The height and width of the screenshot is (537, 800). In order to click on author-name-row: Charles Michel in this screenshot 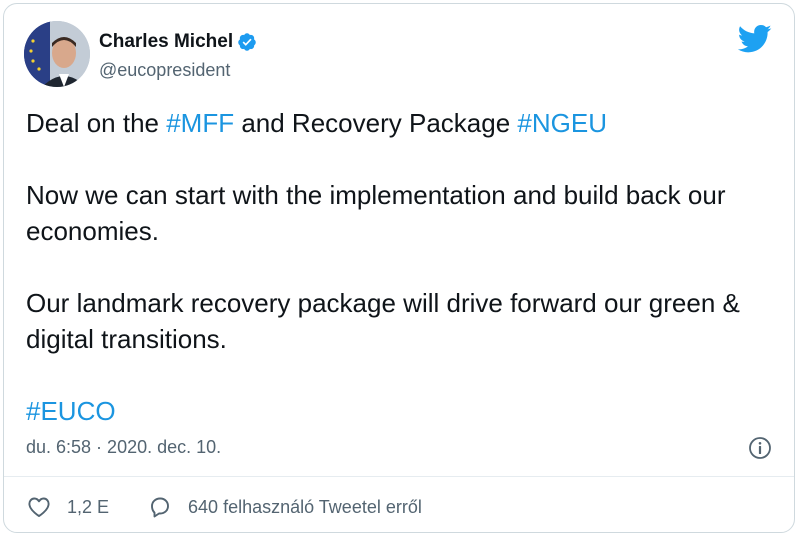, I will do `click(178, 42)`.